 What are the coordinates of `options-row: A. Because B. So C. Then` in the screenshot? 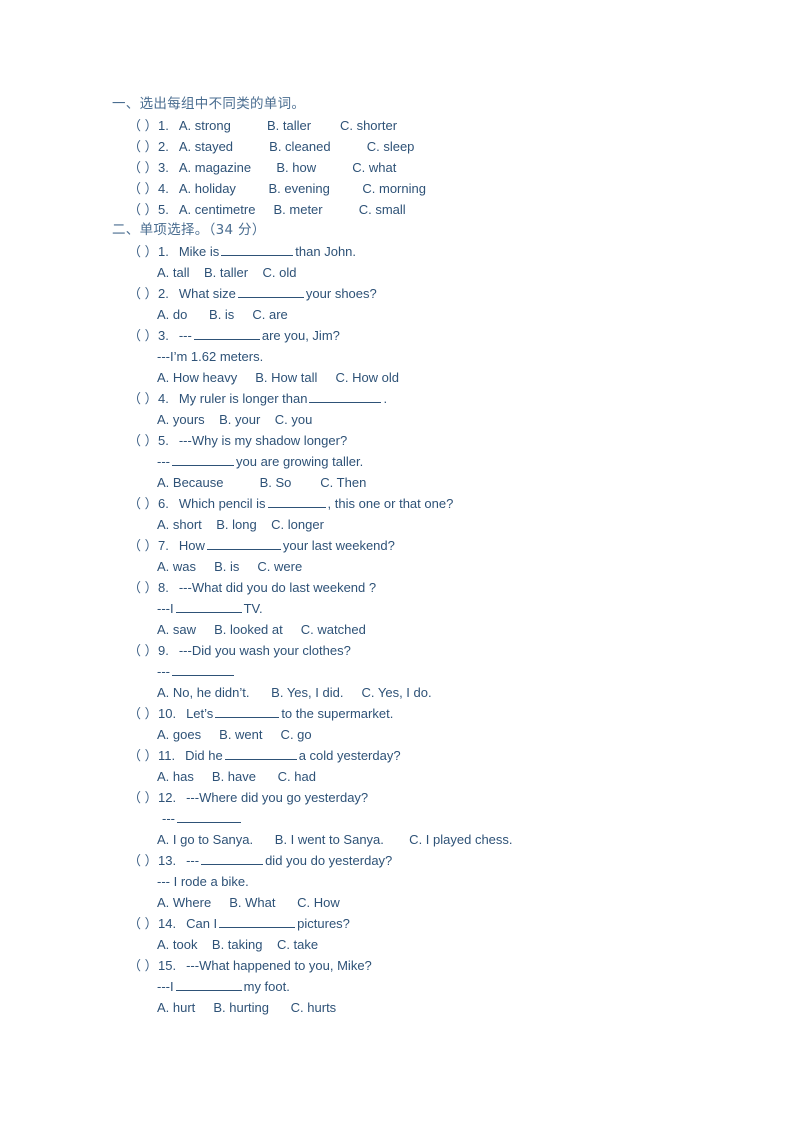 It's located at (412, 482).